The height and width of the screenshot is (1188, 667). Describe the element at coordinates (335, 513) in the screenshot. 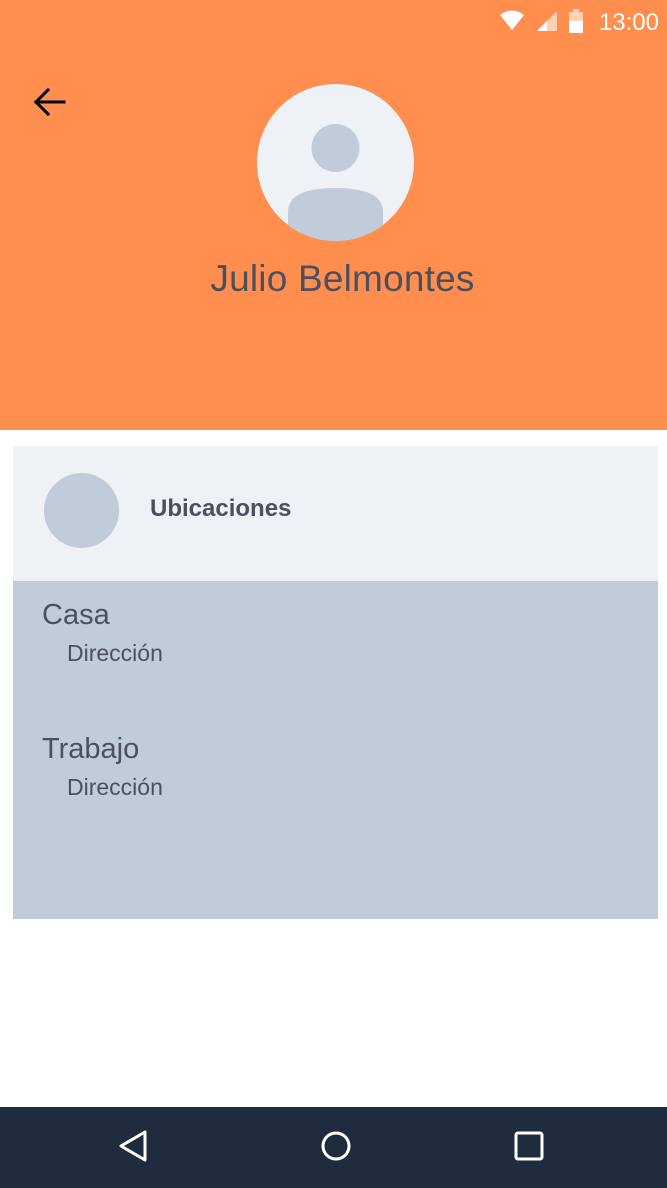

I see `locations-card-header: Ubicaciones` at that location.